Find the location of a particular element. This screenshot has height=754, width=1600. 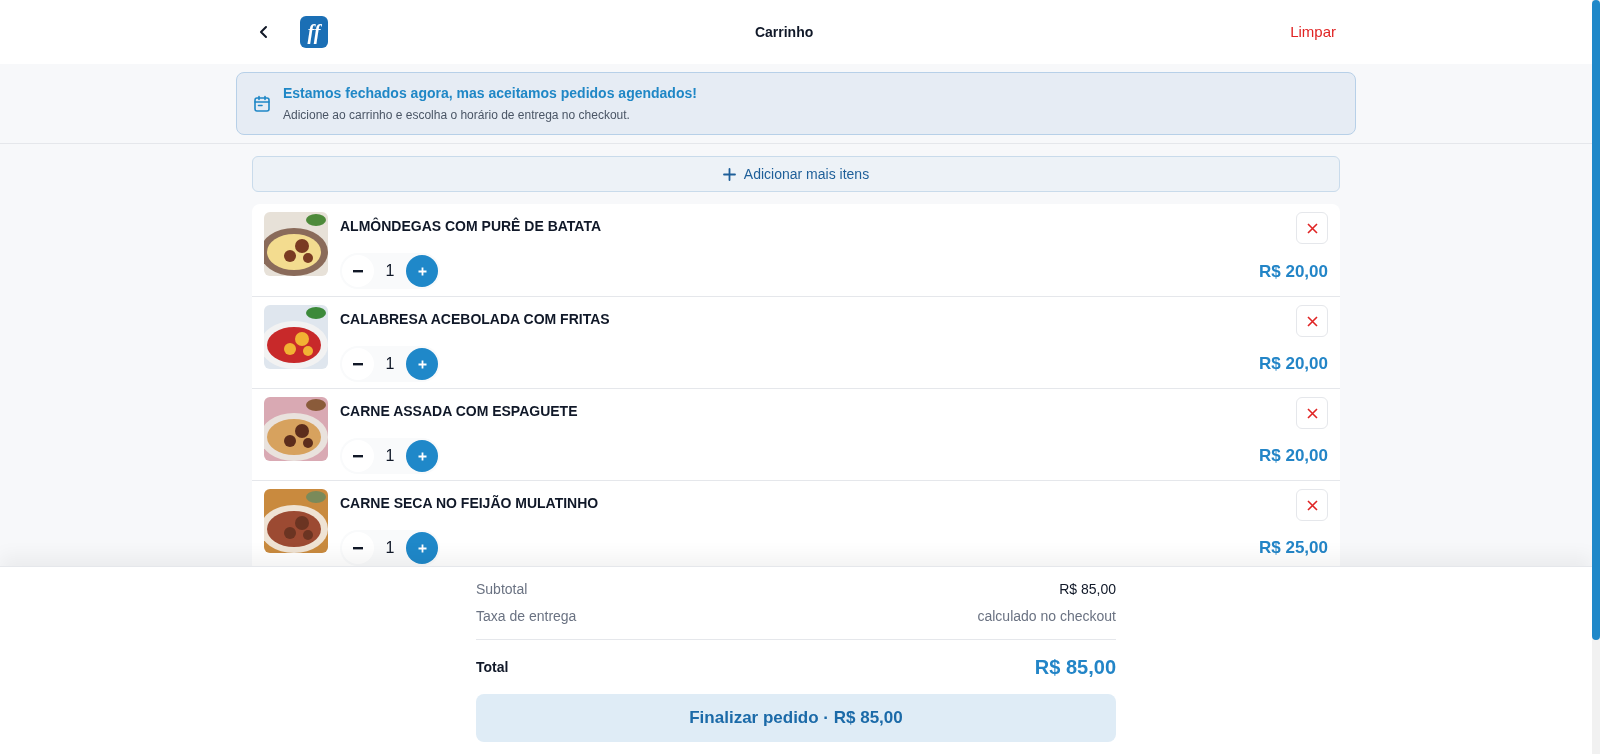

add-items-button: Adicionar mais itens is located at coordinates (796, 174).